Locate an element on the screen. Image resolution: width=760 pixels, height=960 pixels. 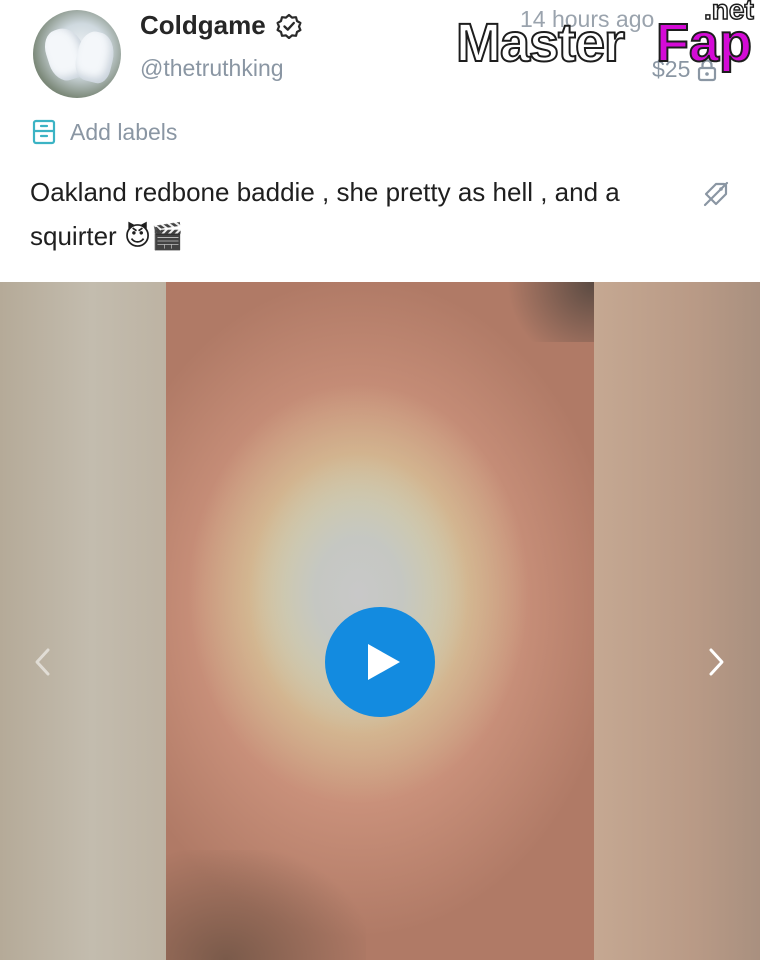
play-button is located at coordinates (380, 662).